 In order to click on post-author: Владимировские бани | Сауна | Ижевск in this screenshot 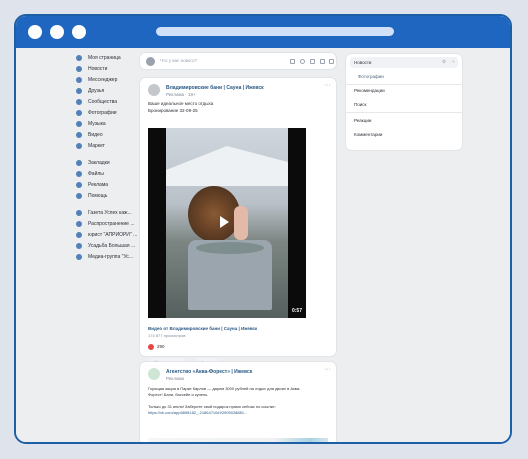, I will do `click(215, 88)`.